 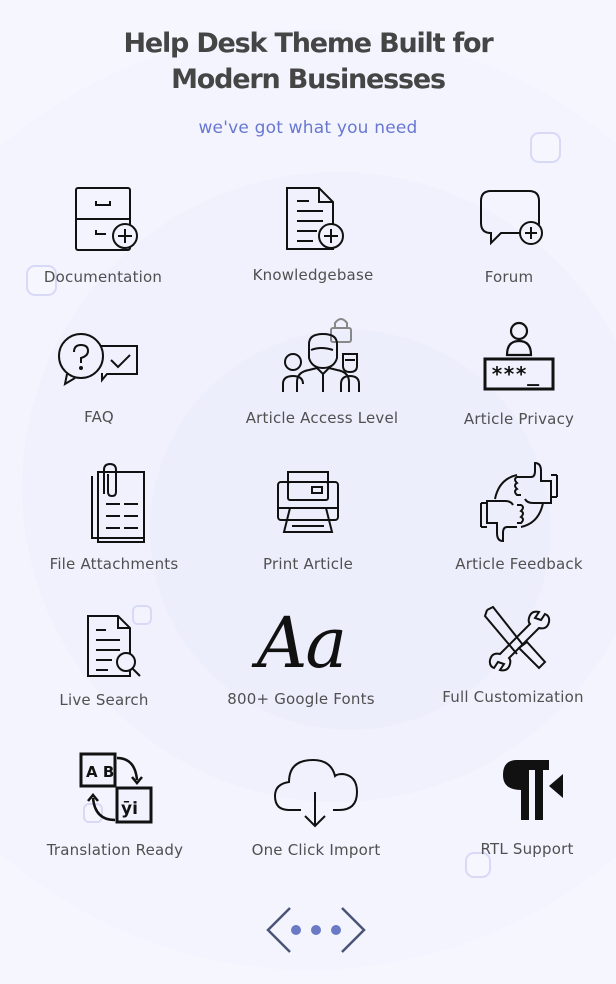 I want to click on carousel-navigation, so click(x=316, y=930).